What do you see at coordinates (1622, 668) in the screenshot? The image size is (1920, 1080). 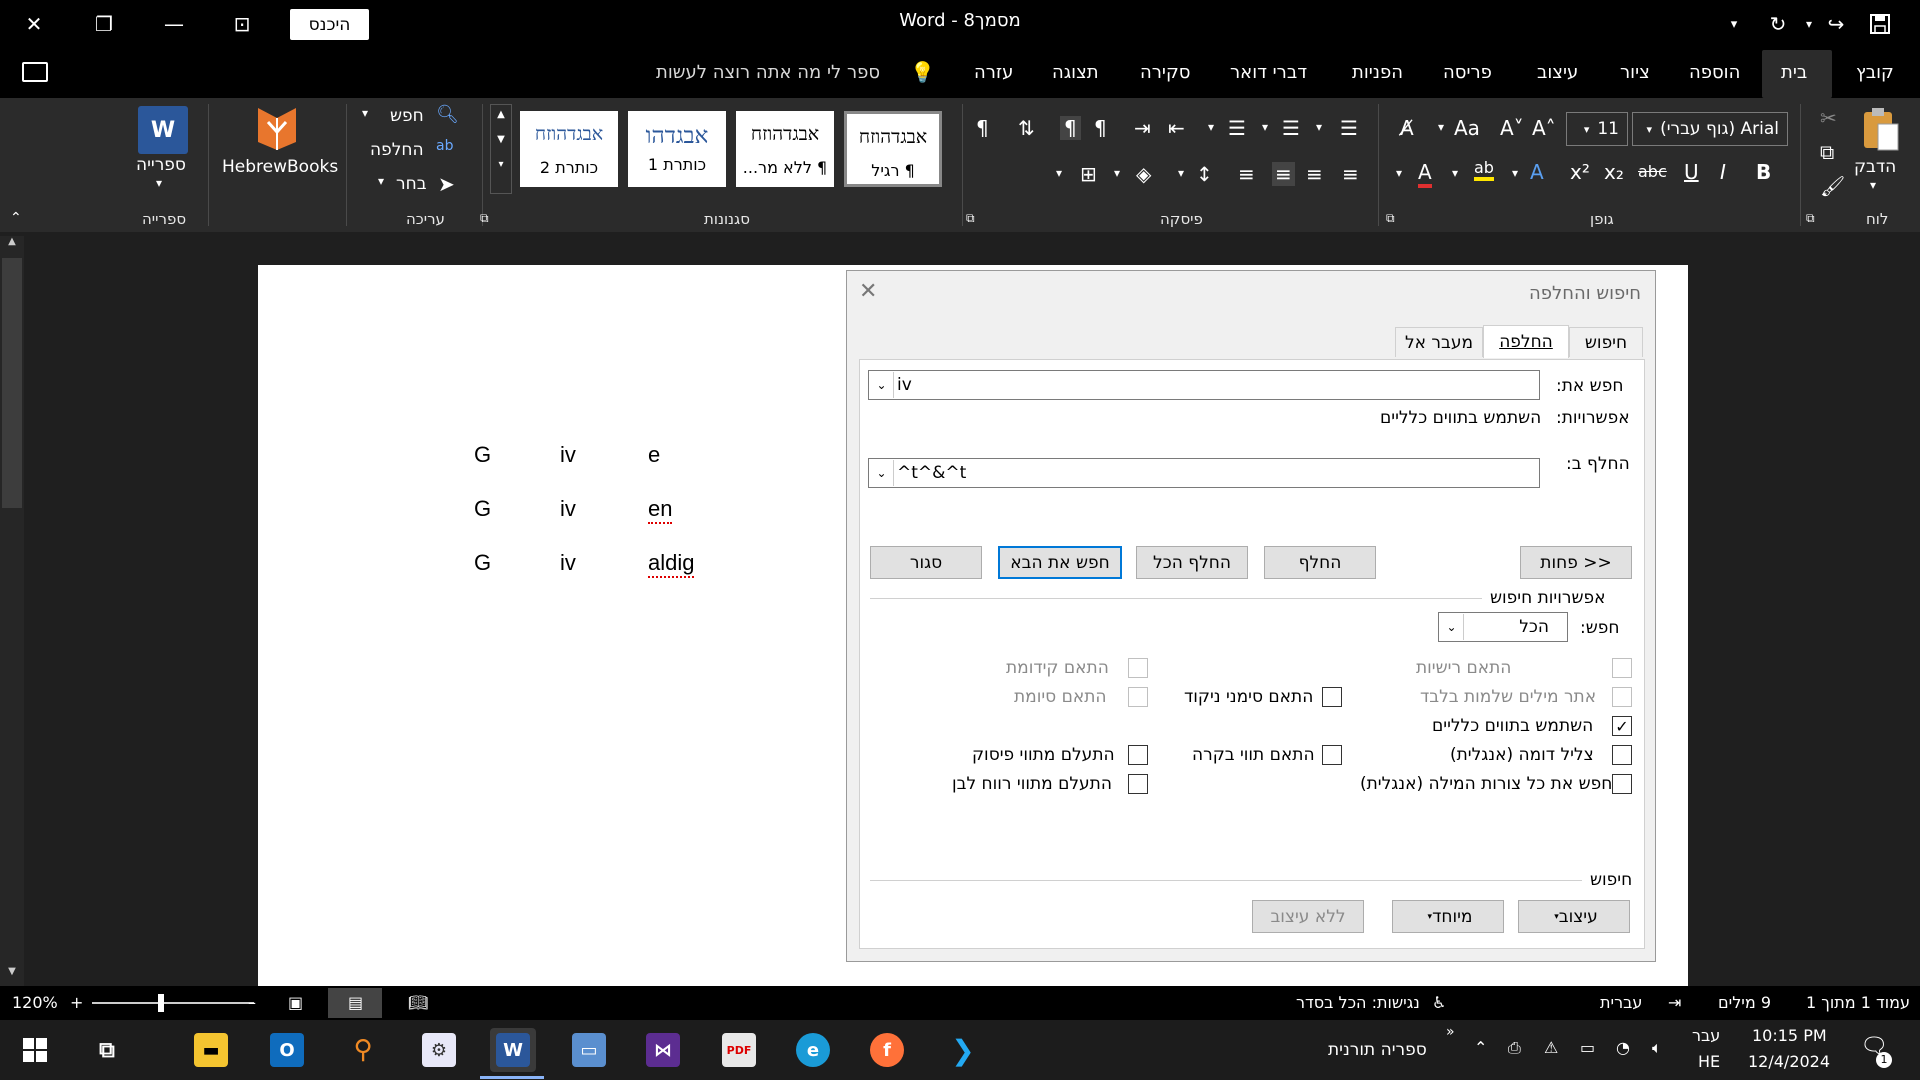 I see `match-case-checkbox` at bounding box center [1622, 668].